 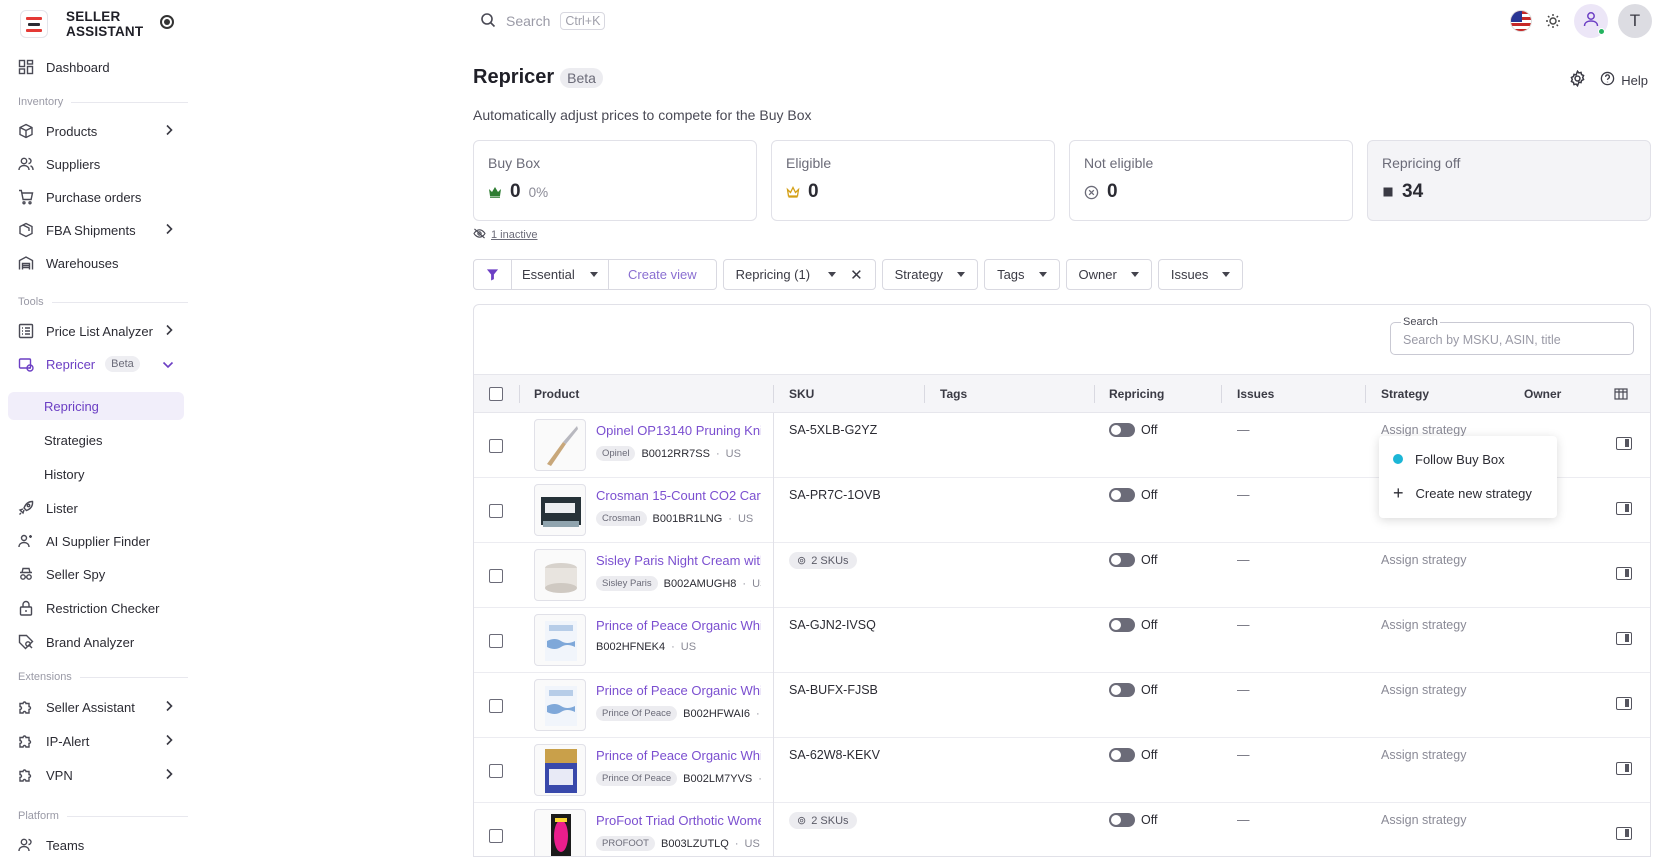 What do you see at coordinates (1624, 80) in the screenshot?
I see `help-button: Help` at bounding box center [1624, 80].